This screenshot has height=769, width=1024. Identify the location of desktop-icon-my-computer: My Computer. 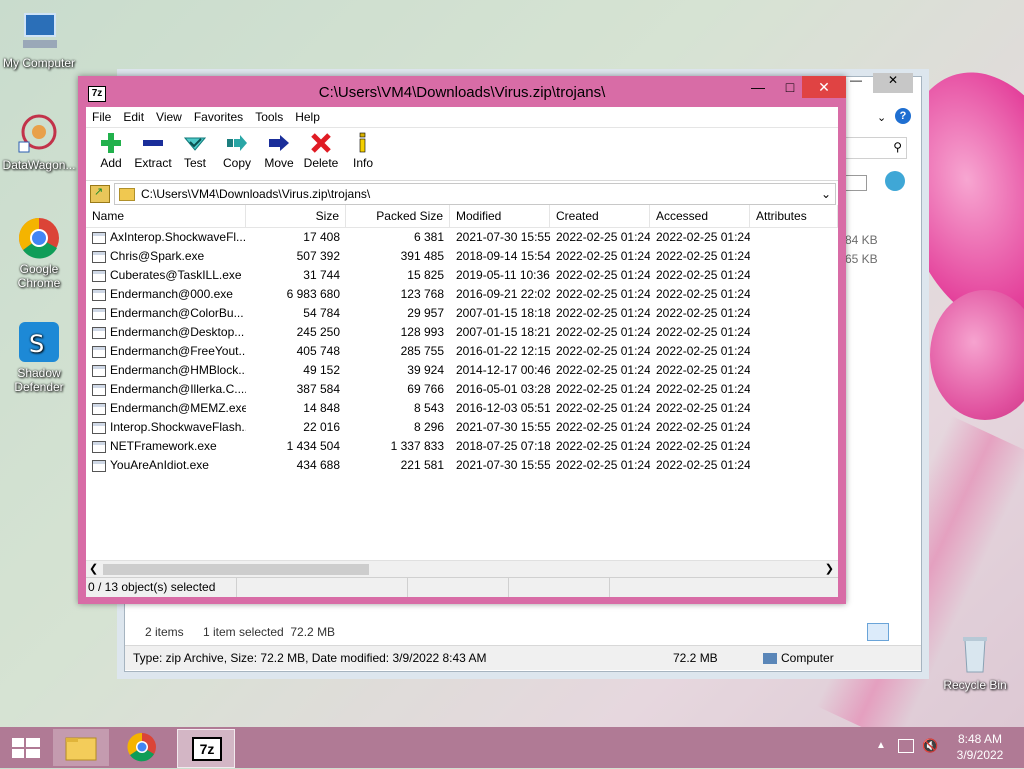
(39, 40).